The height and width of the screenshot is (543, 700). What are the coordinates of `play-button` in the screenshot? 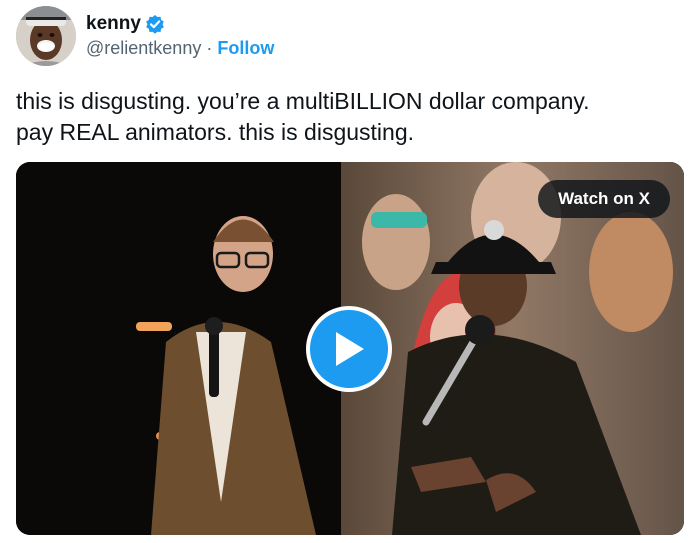 It's located at (349, 349).